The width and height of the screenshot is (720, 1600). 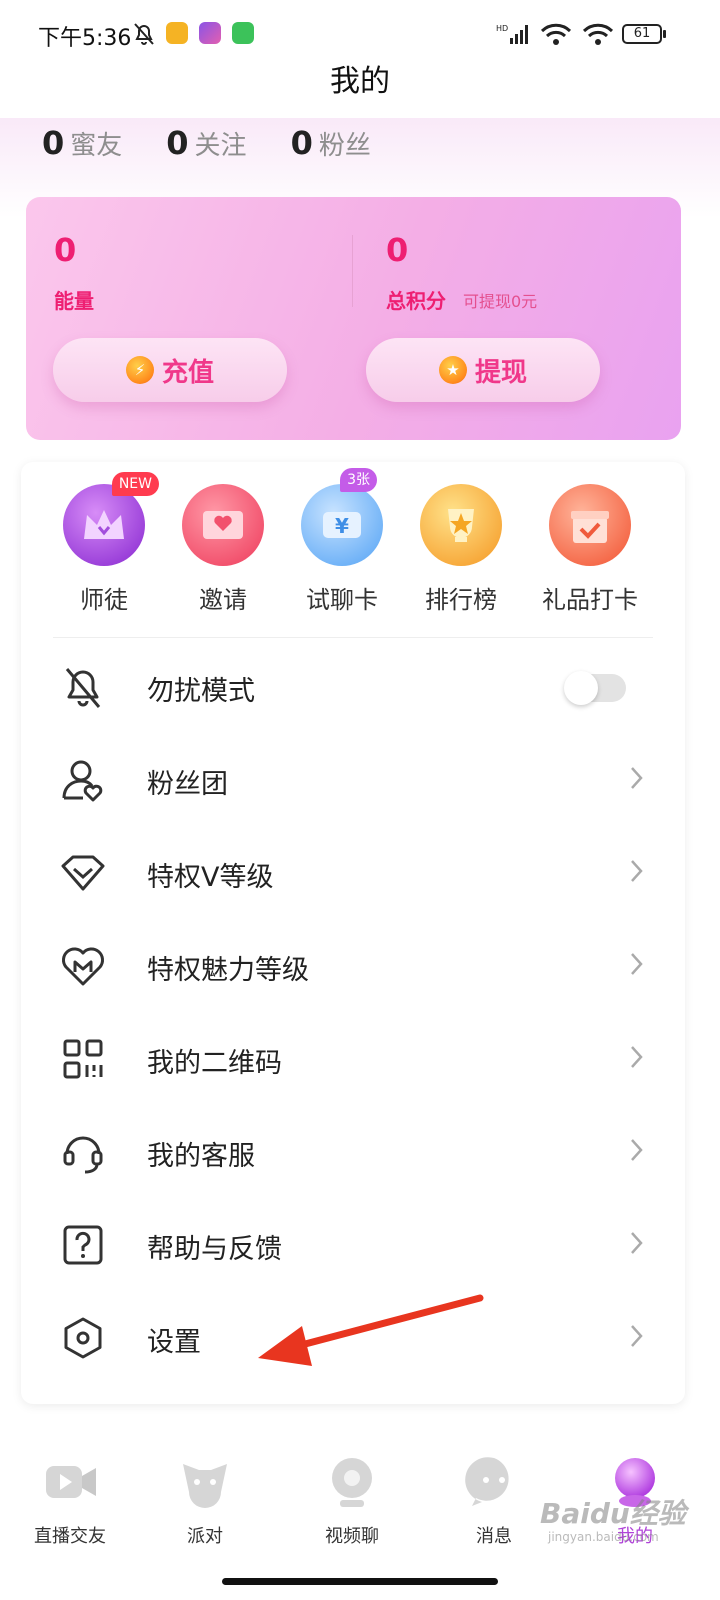 I want to click on quick-action-invite: 邀请, so click(x=223, y=549).